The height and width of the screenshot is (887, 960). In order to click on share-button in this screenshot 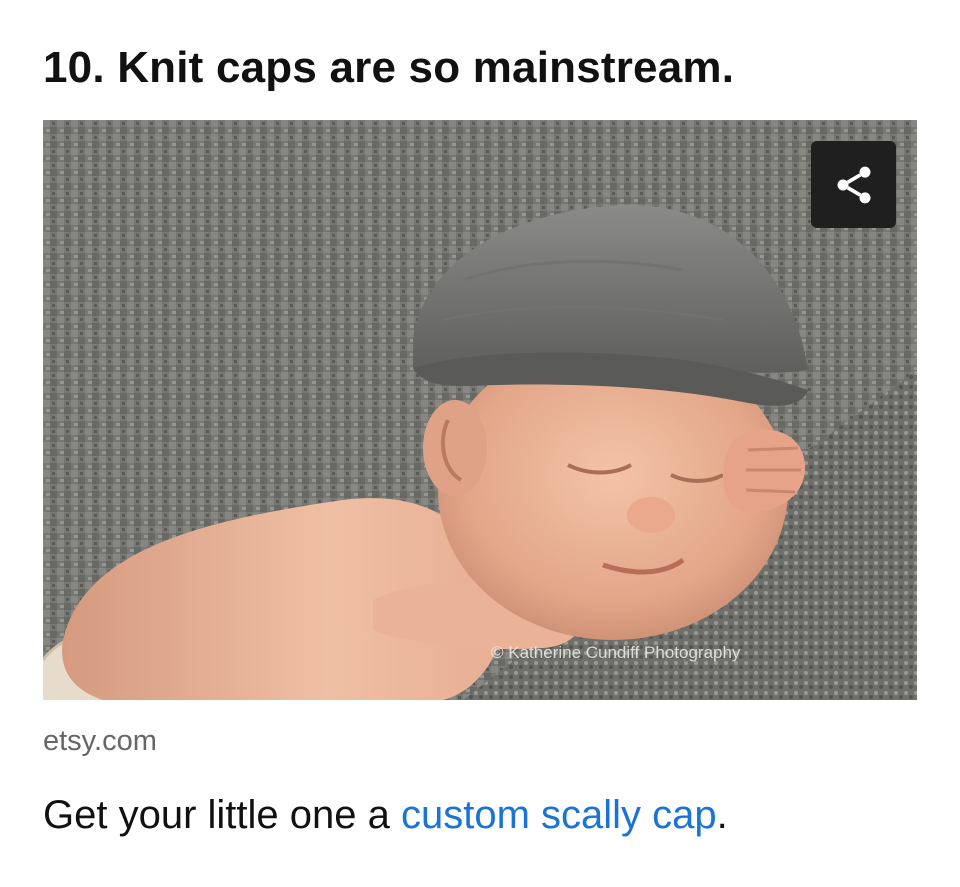, I will do `click(853, 184)`.